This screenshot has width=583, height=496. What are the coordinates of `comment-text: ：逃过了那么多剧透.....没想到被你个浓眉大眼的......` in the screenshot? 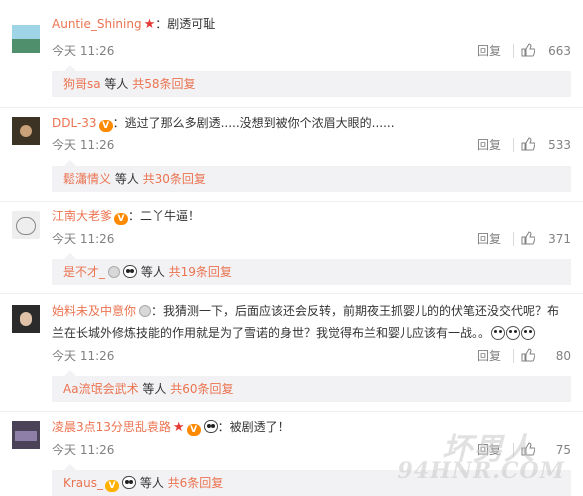 It's located at (253, 123).